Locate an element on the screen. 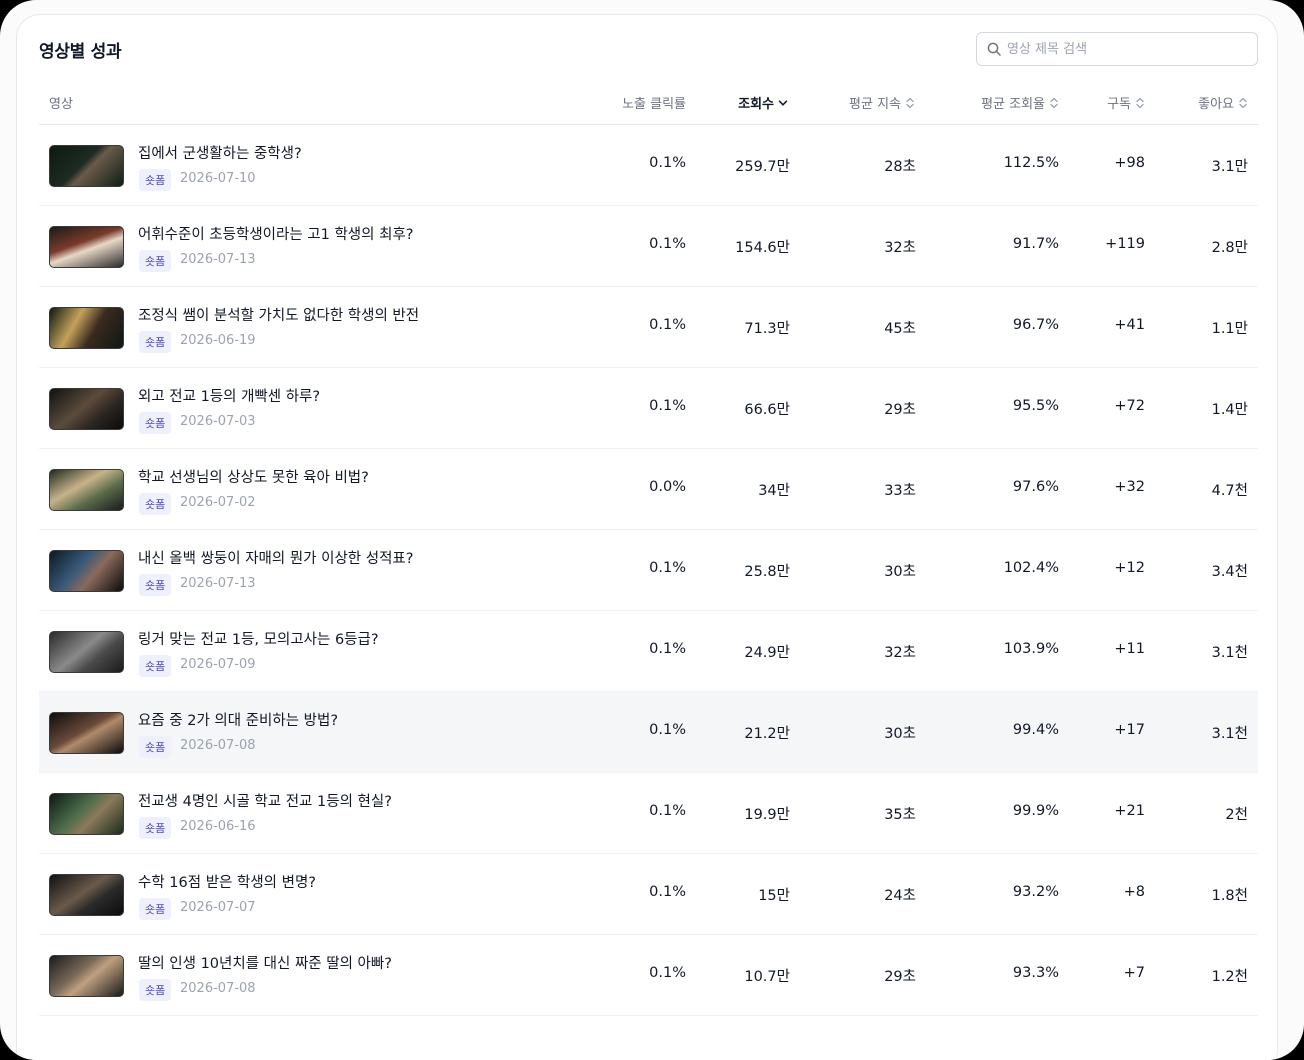 The width and height of the screenshot is (1304, 1060). video-title: 조정식 쌤이 분석할 가치도 없다한 학생의 반전 is located at coordinates (278, 314).